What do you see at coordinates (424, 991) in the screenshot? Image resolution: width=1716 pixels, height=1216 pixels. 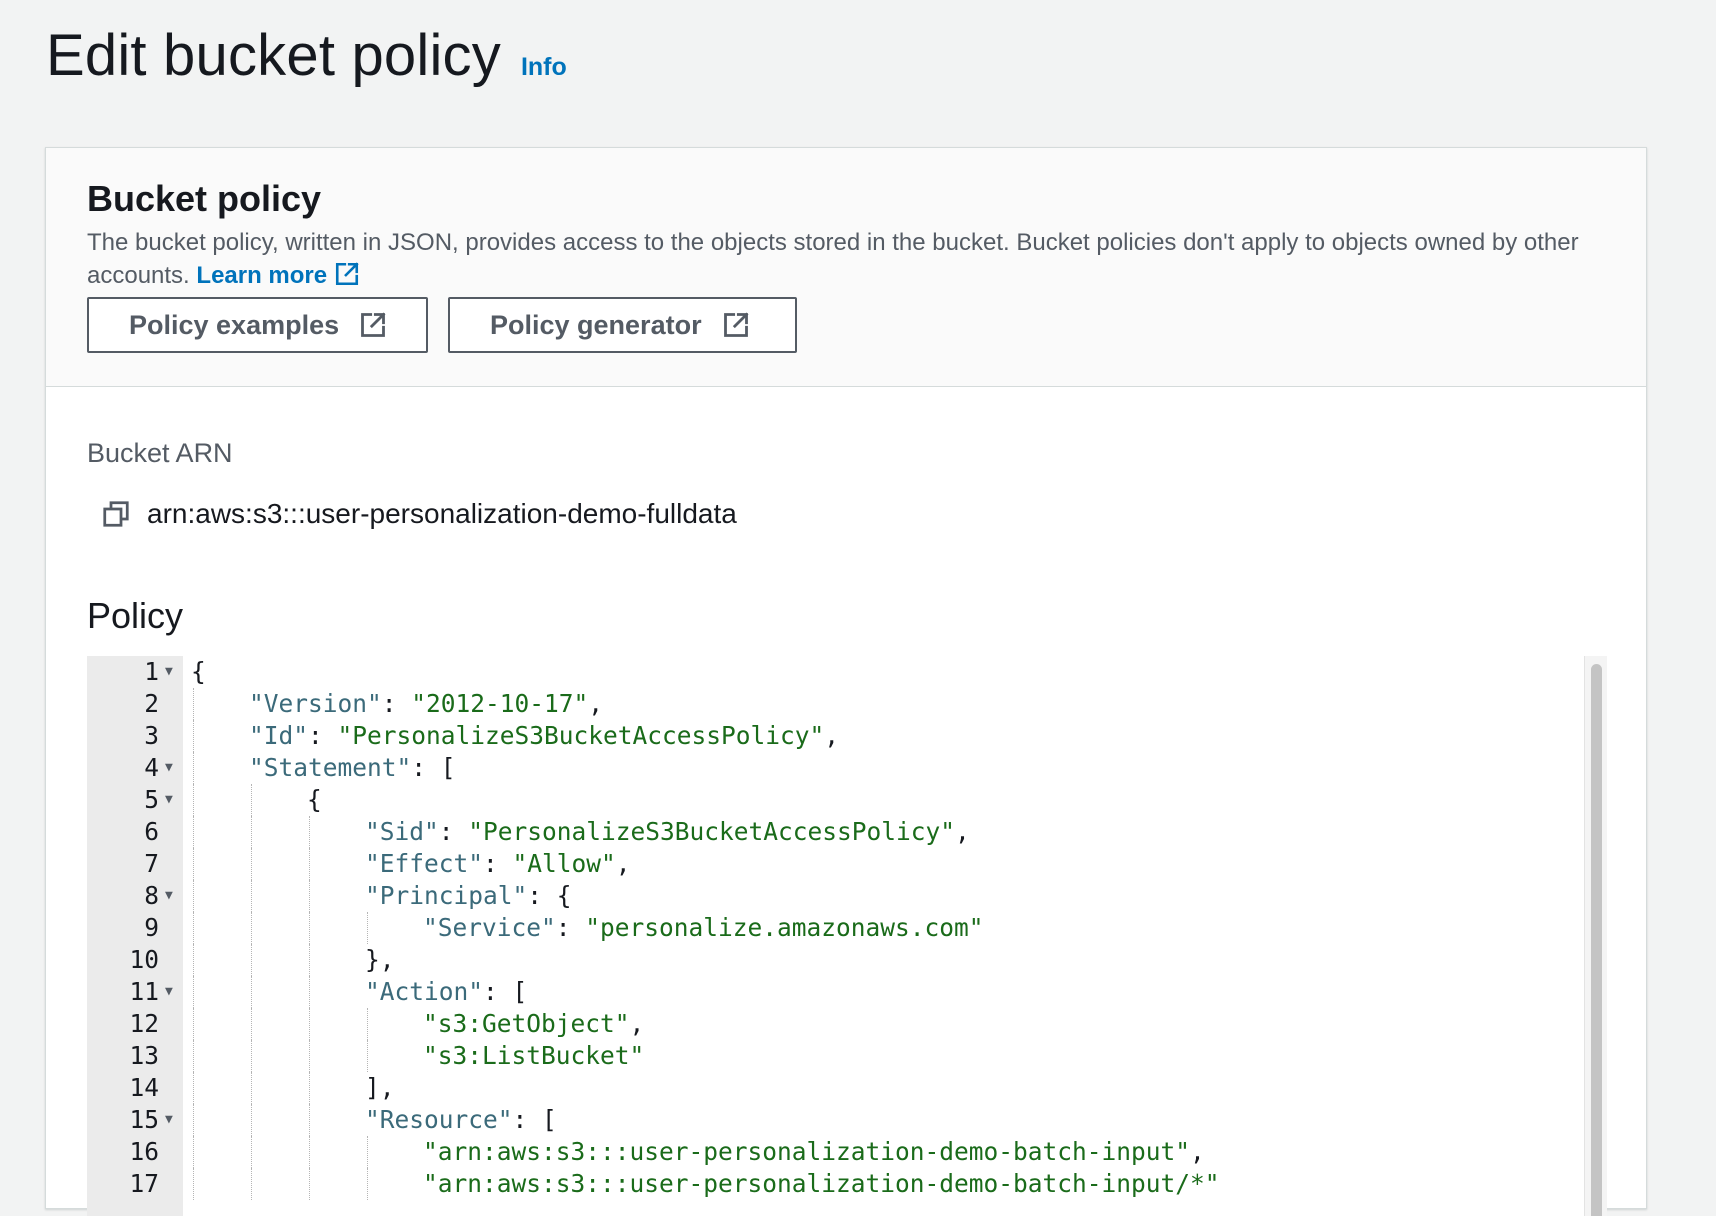 I see `json-key: "Action"` at bounding box center [424, 991].